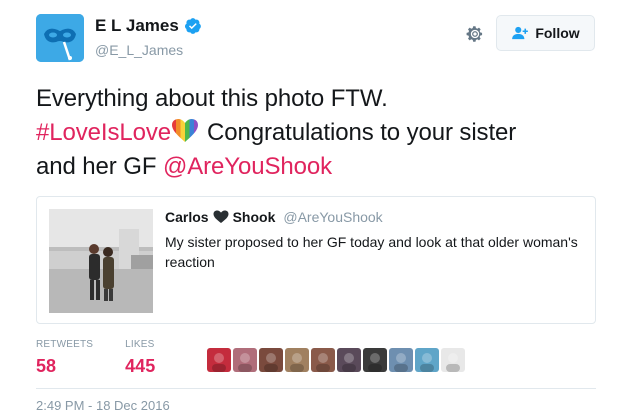 The width and height of the screenshot is (623, 420). What do you see at coordinates (96, 166) in the screenshot?
I see `tweet-line-3-prefix: and her GF` at bounding box center [96, 166].